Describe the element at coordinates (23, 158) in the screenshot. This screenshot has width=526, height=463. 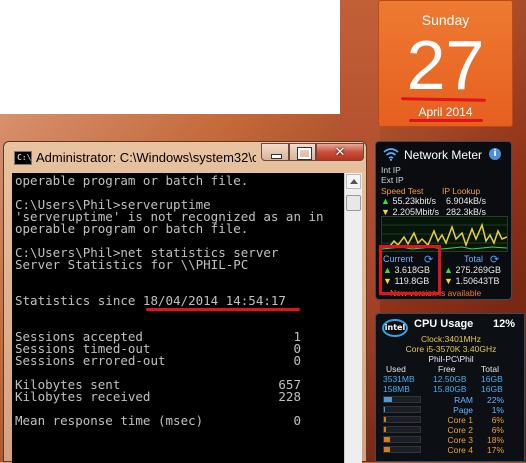
I see `cmd-app-icon: C:\` at that location.